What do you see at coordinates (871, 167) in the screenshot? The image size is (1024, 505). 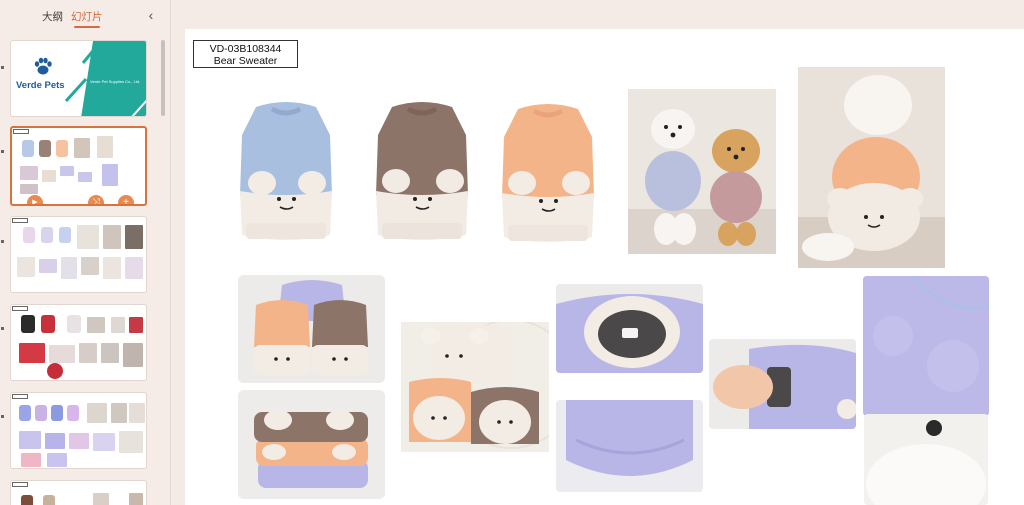 I see `dog-back-view-photo` at bounding box center [871, 167].